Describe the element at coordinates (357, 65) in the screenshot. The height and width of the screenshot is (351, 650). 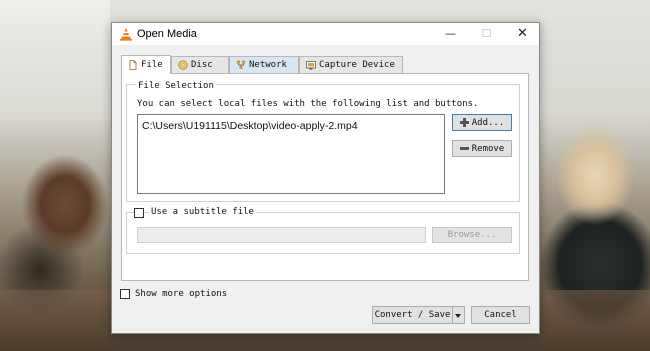
I see `tab-capture-device-label: Capture Device` at that location.